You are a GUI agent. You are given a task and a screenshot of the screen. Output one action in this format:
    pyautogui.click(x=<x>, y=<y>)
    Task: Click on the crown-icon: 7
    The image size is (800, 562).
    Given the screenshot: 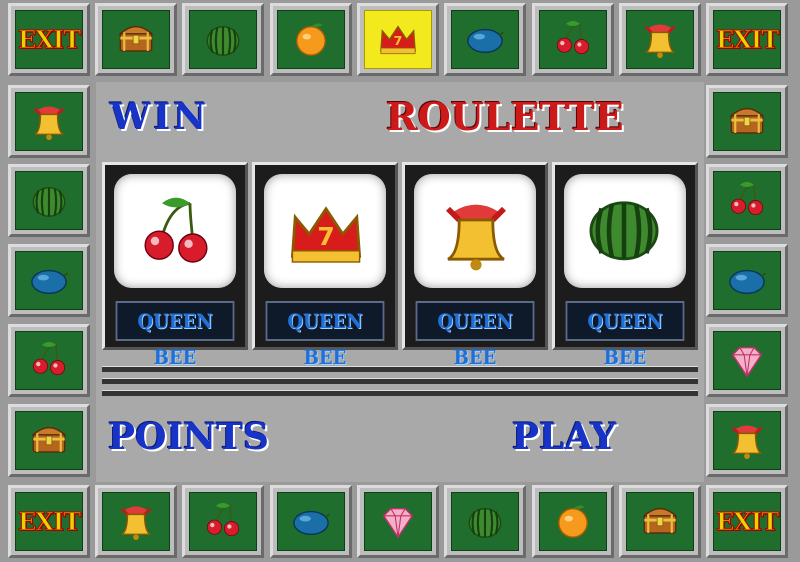 What is the action you would take?
    pyautogui.click(x=398, y=40)
    